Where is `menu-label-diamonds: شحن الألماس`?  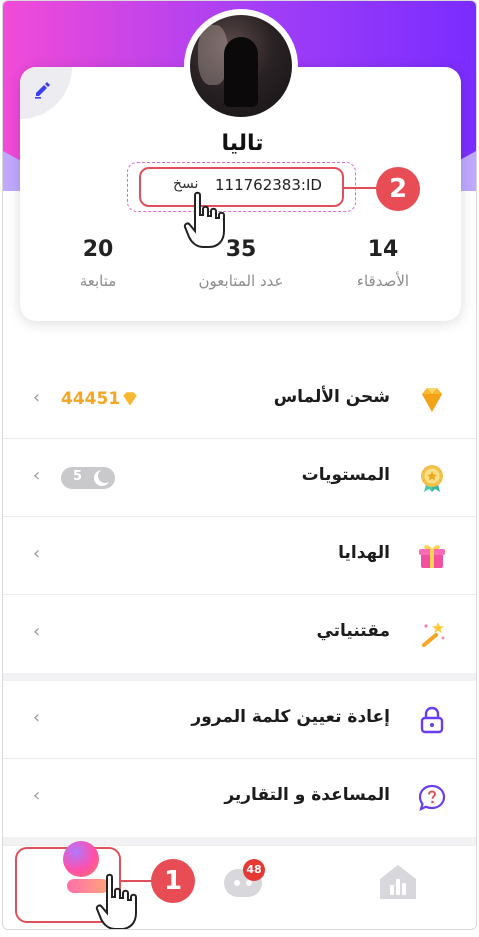 menu-label-diamonds: شحن الألماس is located at coordinates (331, 397).